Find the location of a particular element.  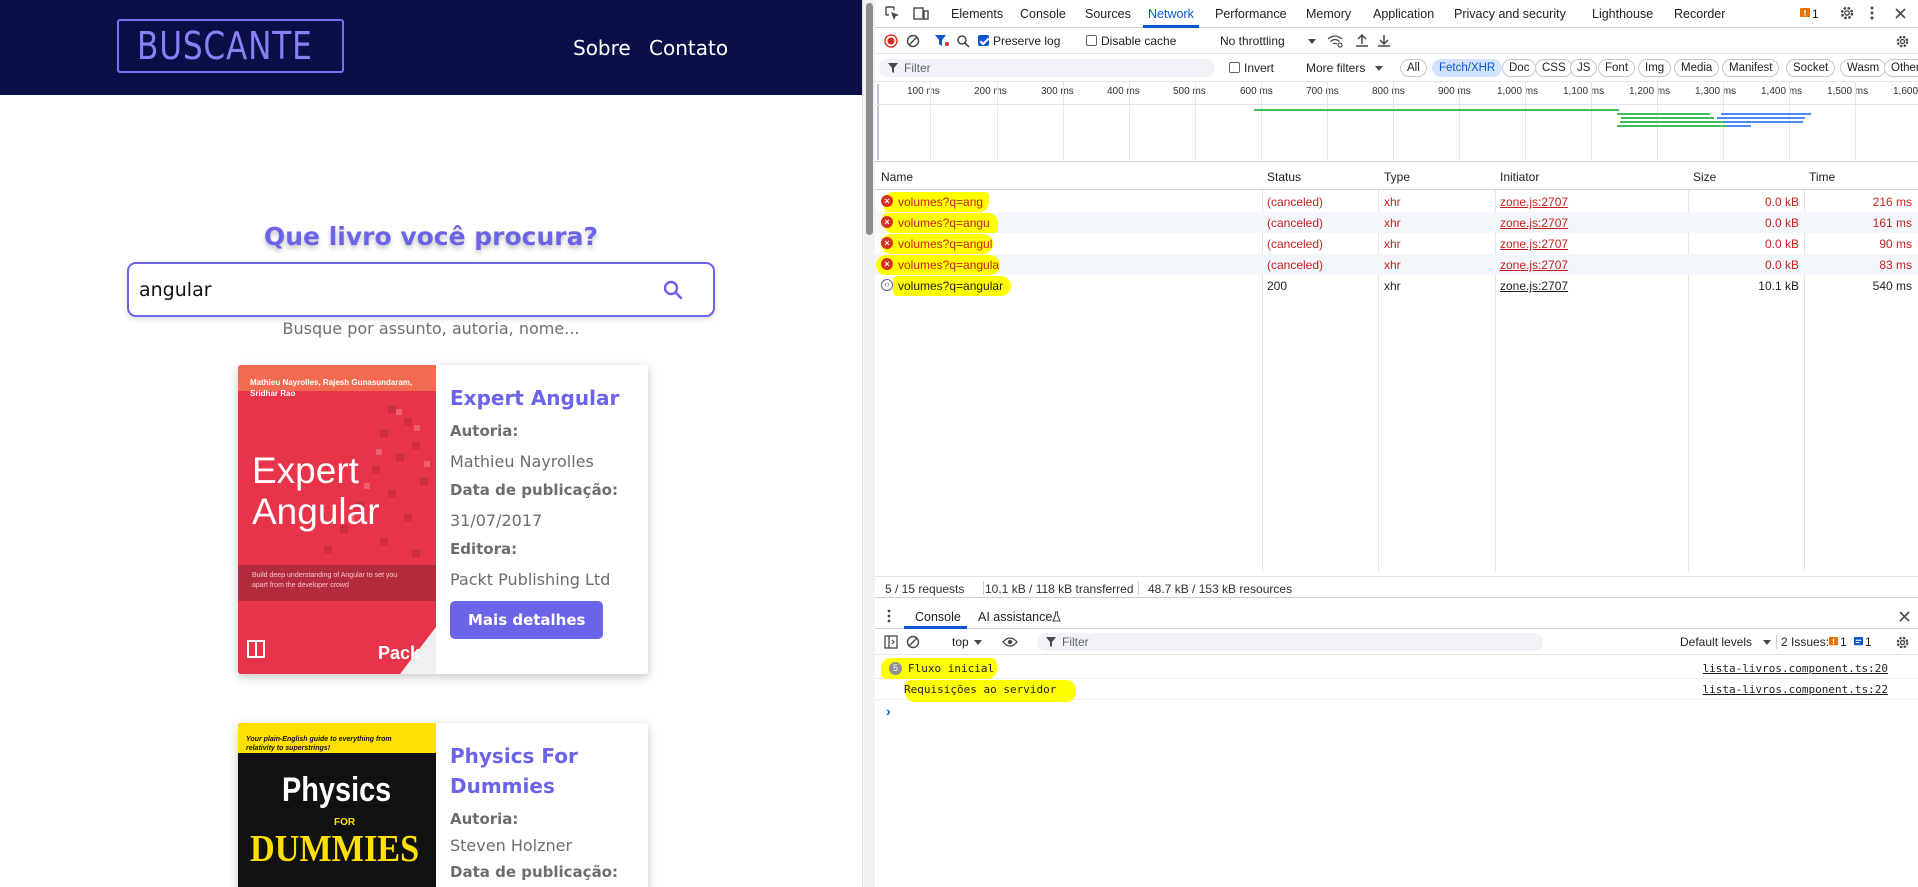

filter-type-manifest: Manifest is located at coordinates (1751, 68).